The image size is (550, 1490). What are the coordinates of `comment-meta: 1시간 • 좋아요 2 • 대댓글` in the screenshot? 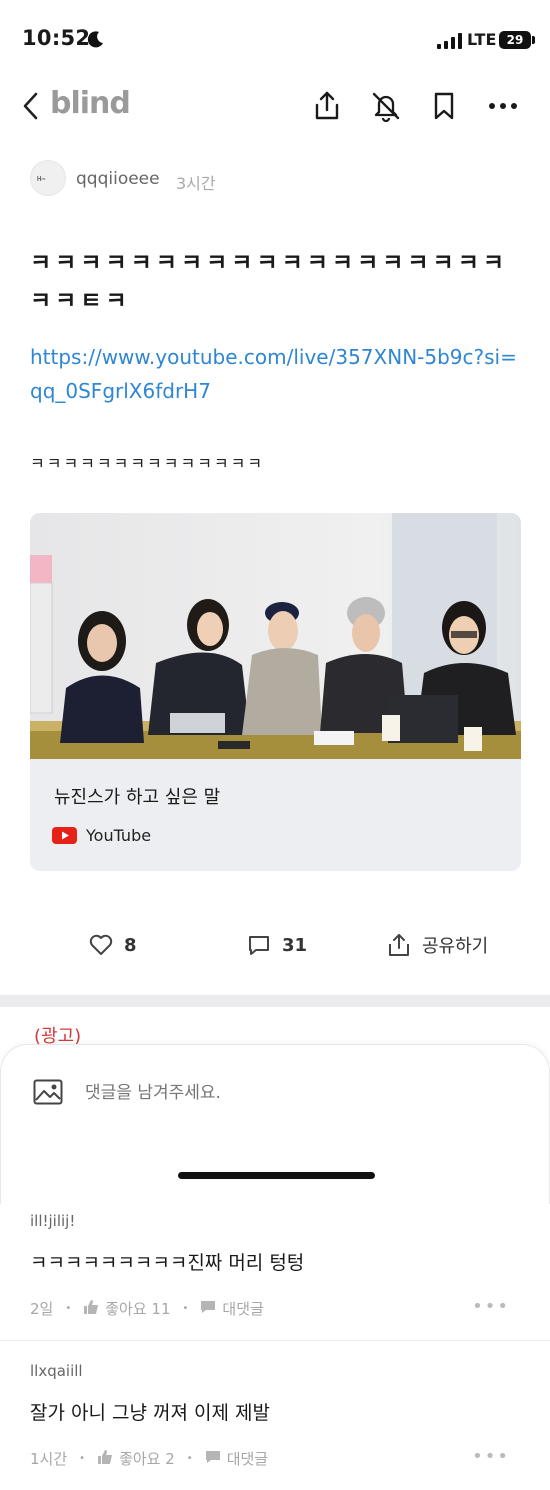 It's located at (149, 1458).